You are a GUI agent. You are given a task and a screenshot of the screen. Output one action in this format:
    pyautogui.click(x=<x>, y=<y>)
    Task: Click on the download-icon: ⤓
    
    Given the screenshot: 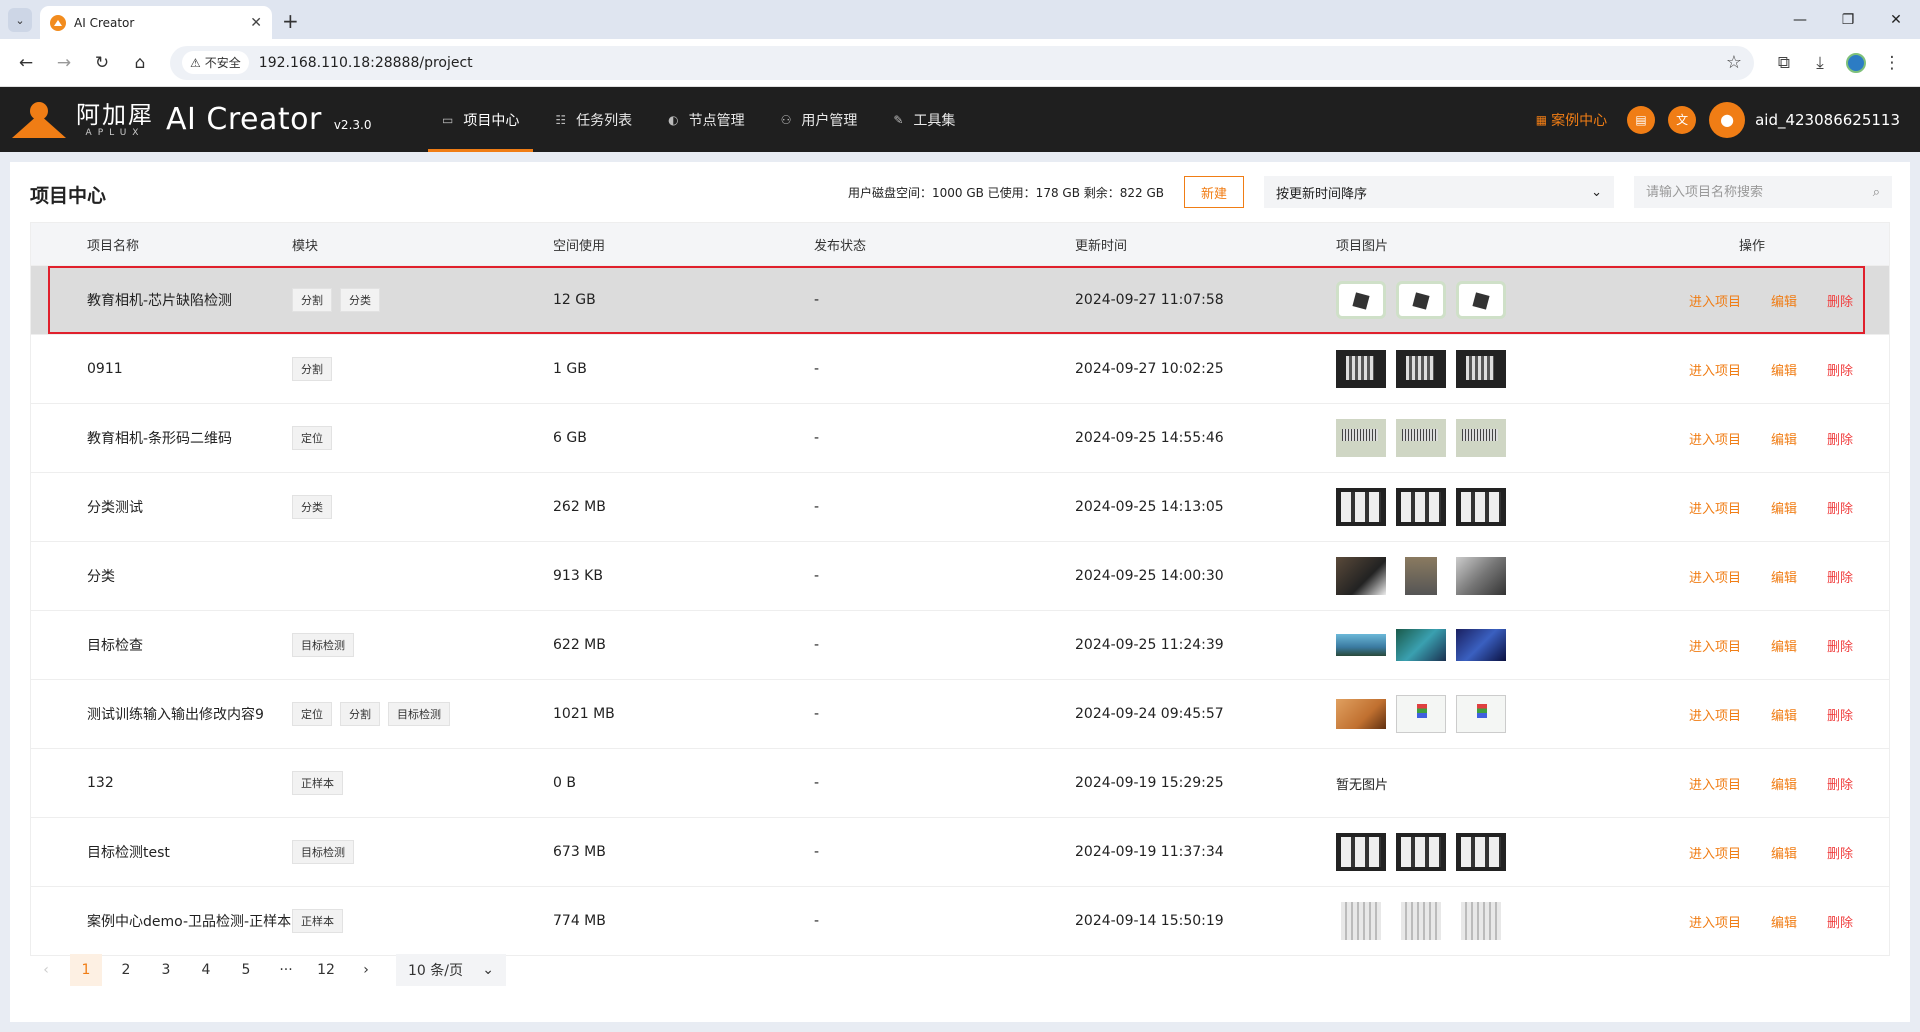 What is the action you would take?
    pyautogui.click(x=1820, y=63)
    